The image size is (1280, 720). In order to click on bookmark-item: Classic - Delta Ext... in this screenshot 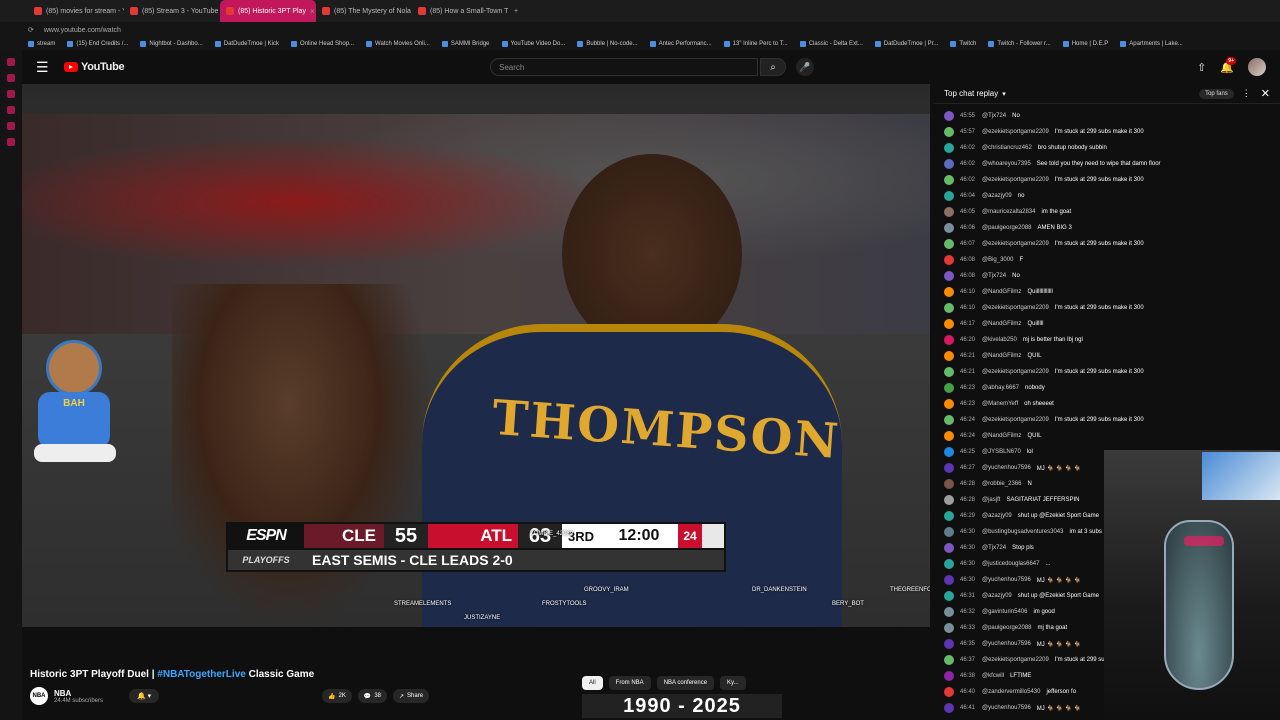, I will do `click(831, 44)`.